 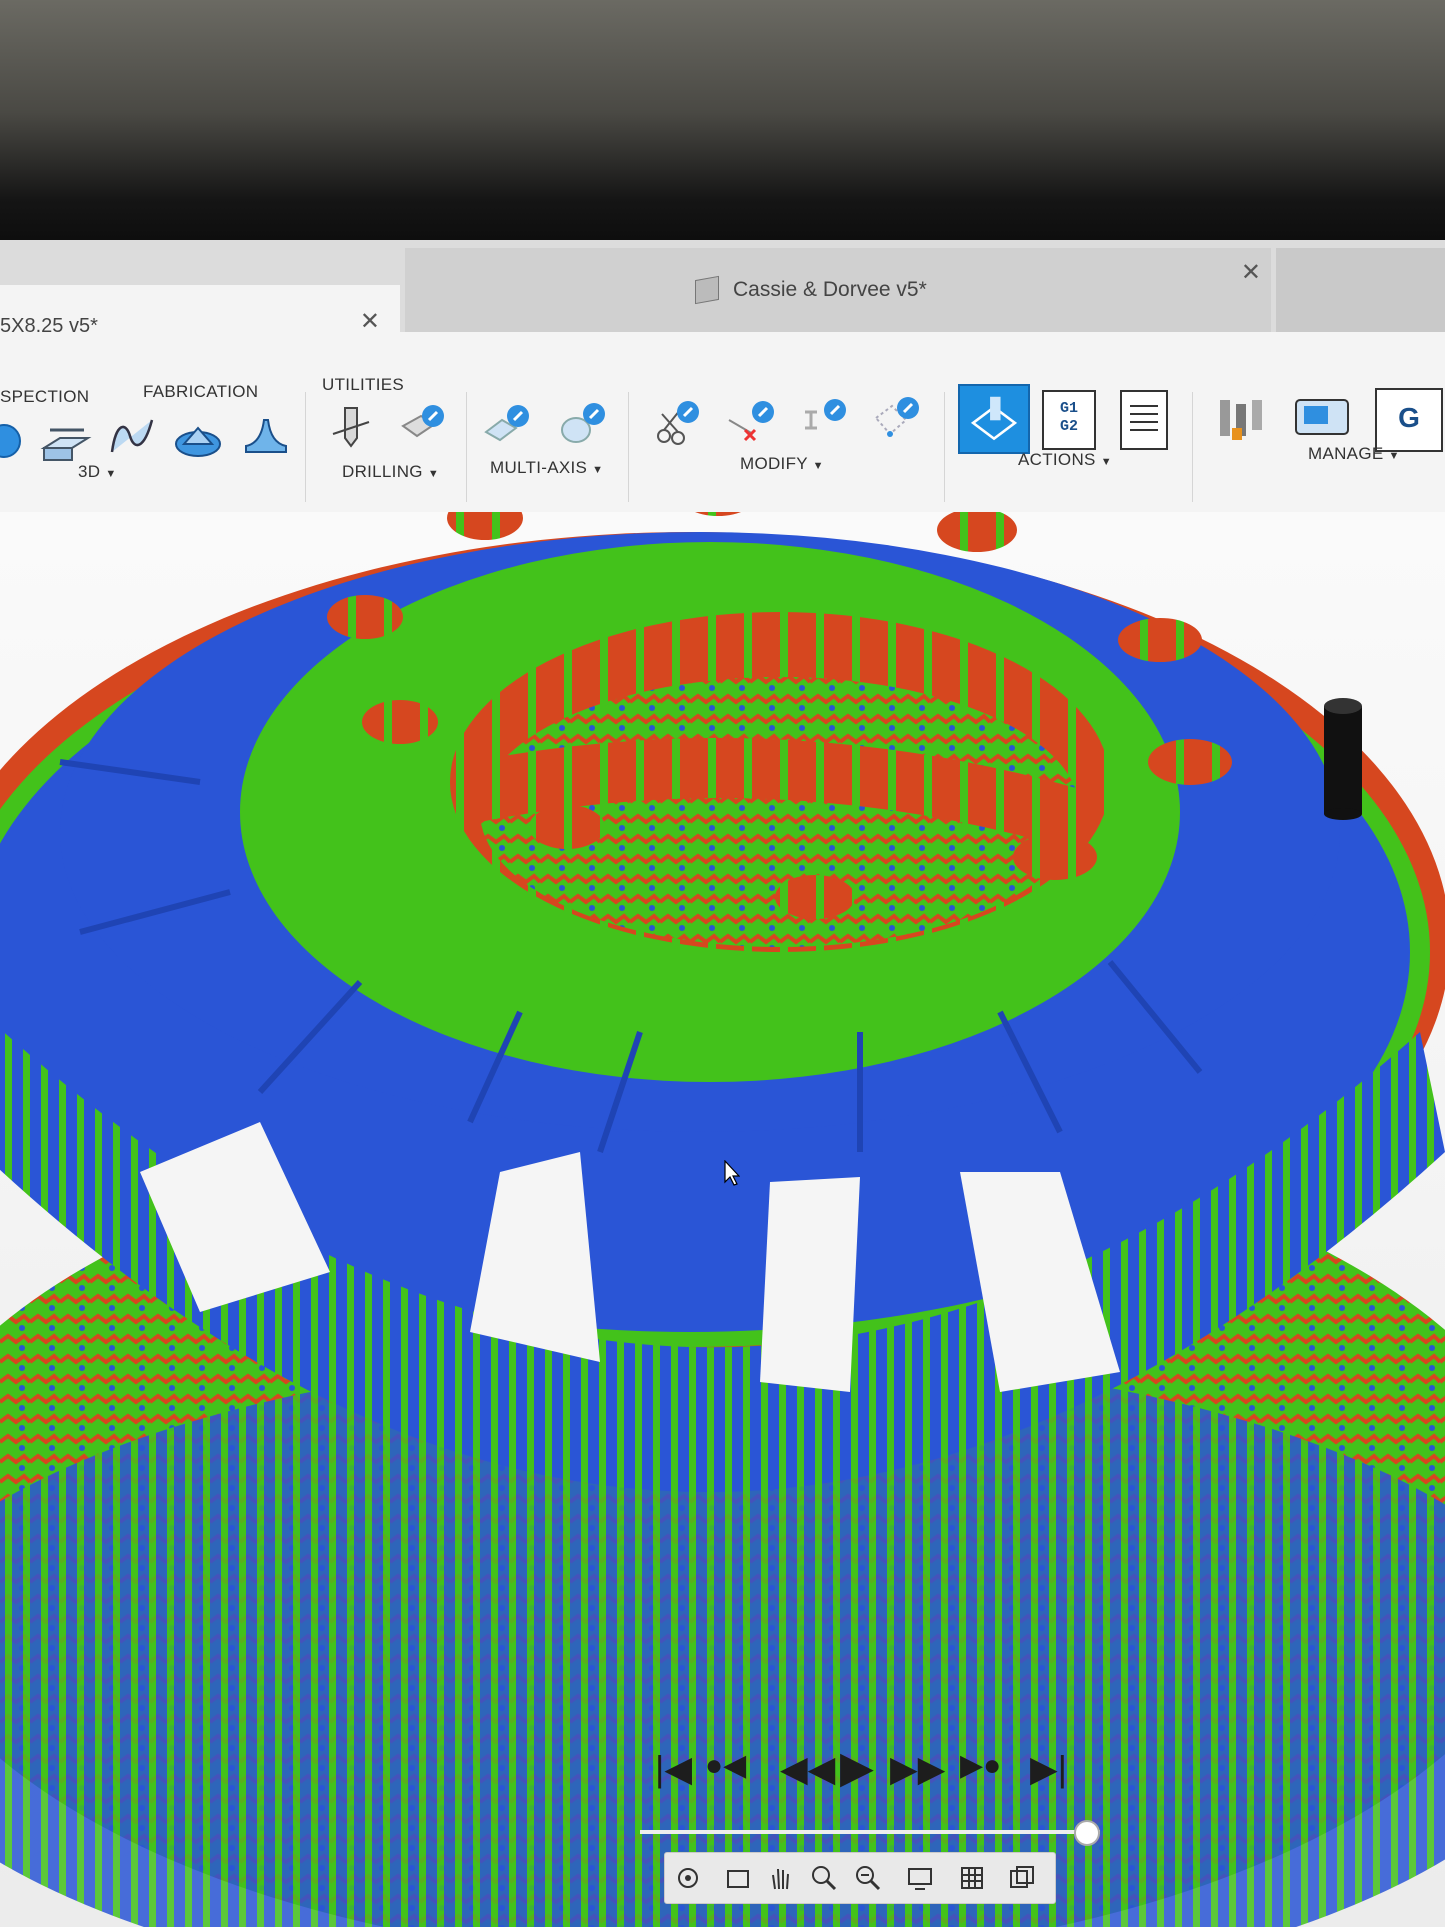 I want to click on drill-icon, so click(x=351, y=427).